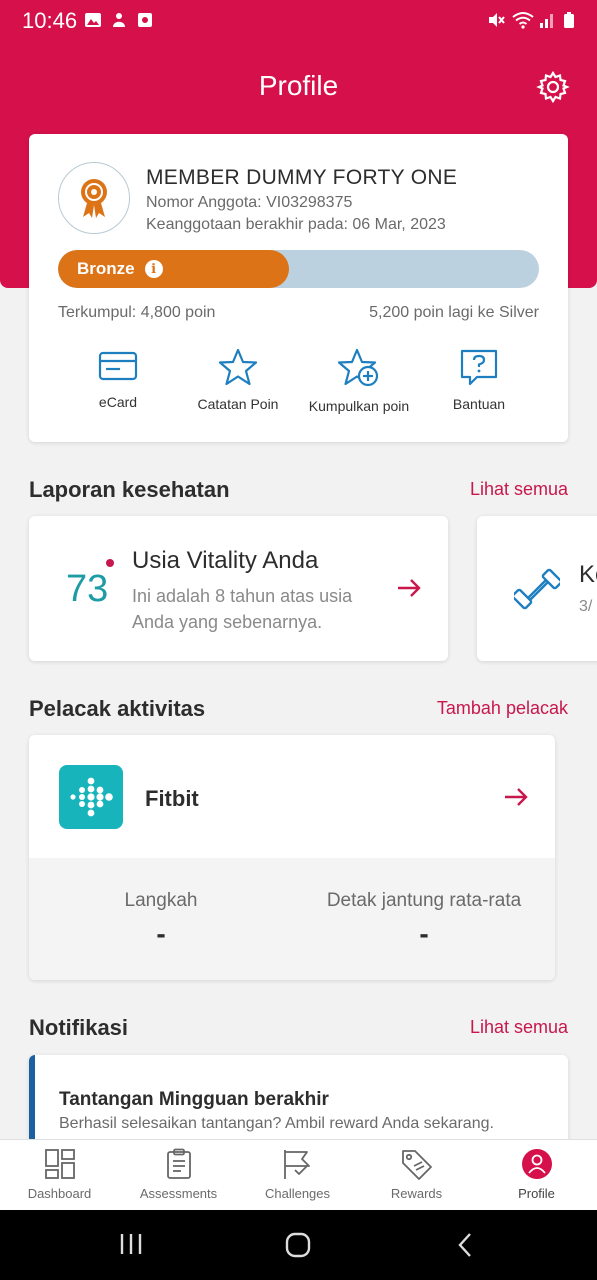 The height and width of the screenshot is (1280, 597). I want to click on award-icon, so click(94, 198).